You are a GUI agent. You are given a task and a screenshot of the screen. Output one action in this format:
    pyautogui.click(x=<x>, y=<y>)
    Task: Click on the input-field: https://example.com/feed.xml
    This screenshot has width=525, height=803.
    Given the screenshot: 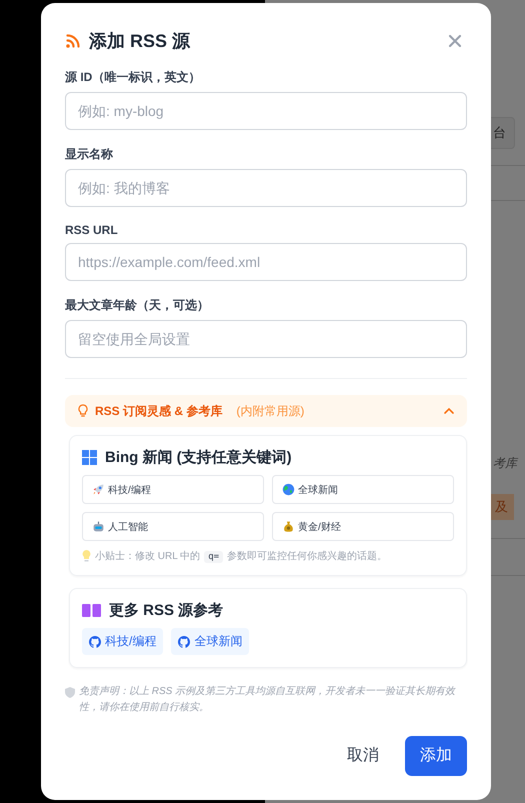 What is the action you would take?
    pyautogui.click(x=266, y=262)
    